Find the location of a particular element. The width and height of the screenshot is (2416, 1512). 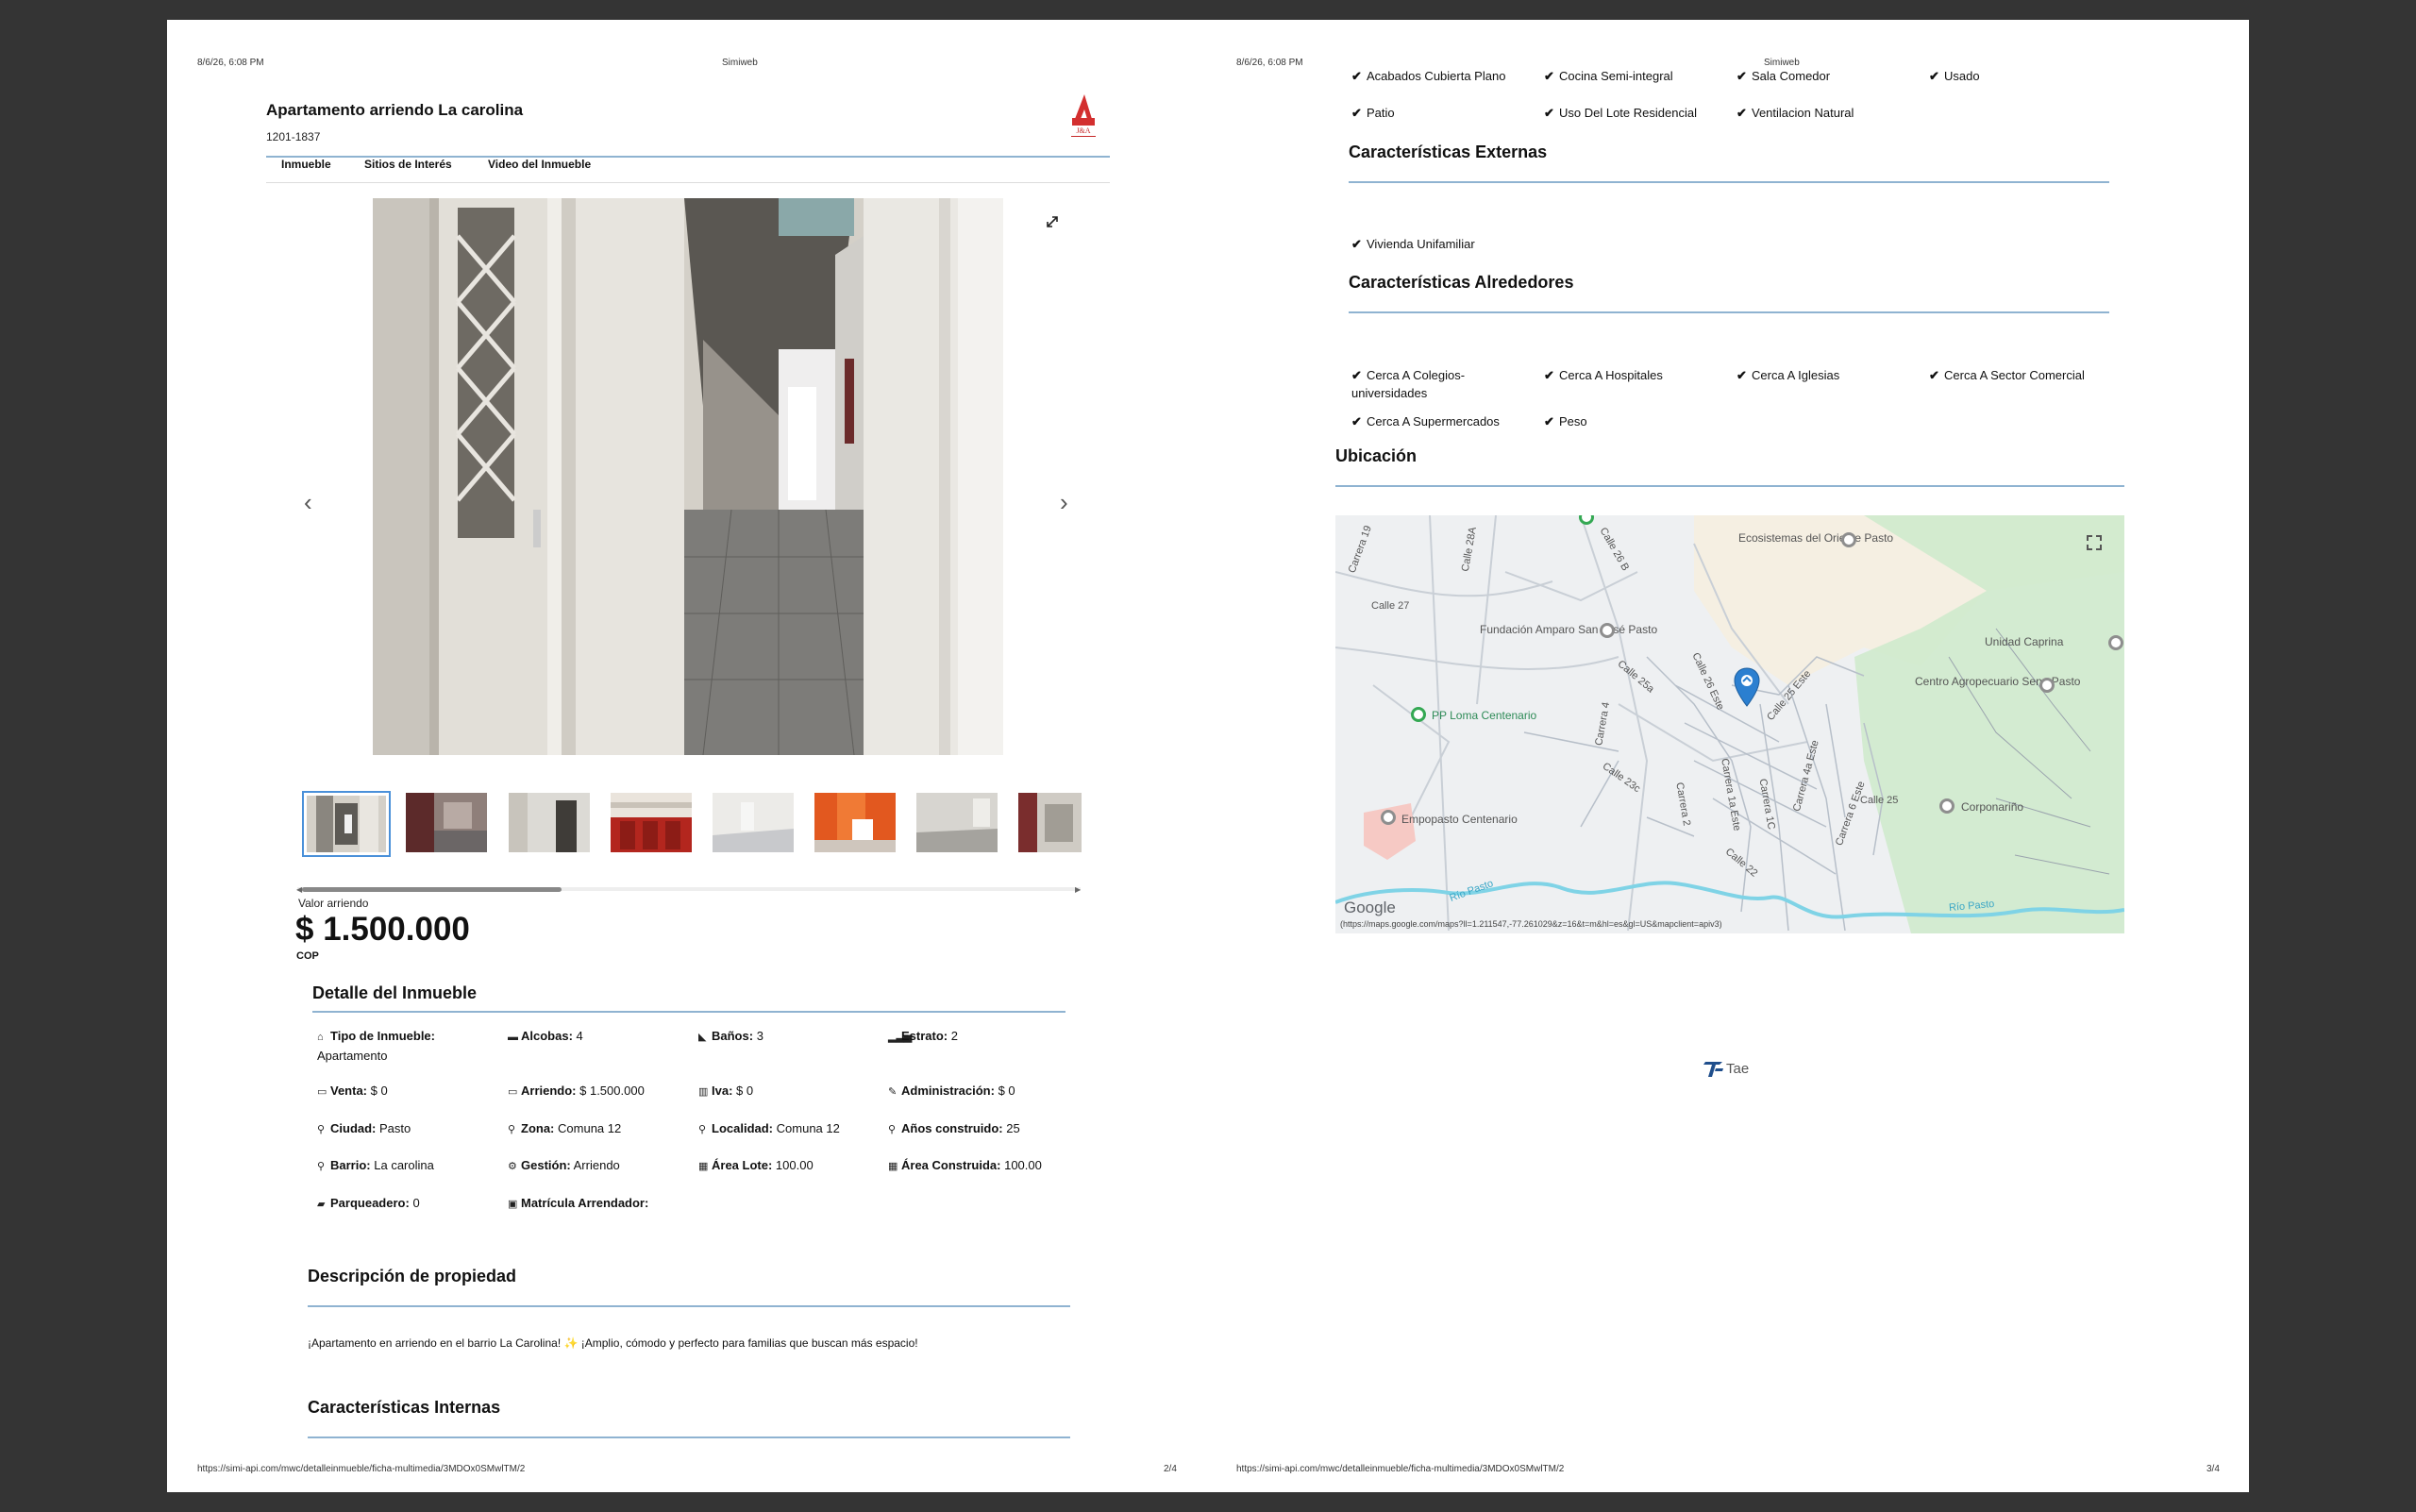

detail-value: Pasto is located at coordinates (395, 1128).